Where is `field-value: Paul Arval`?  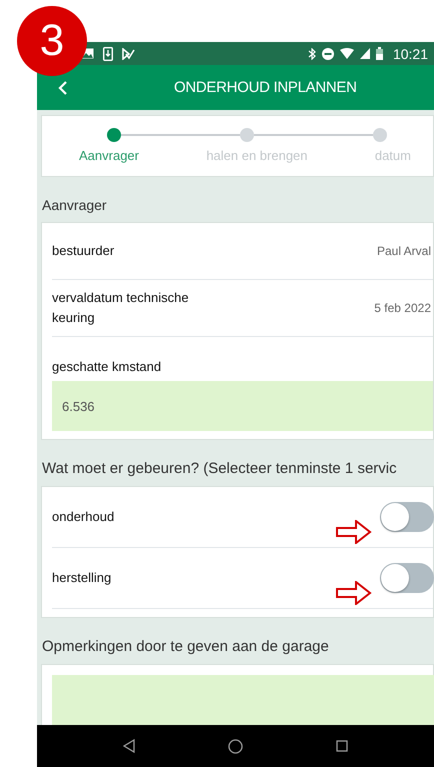
field-value: Paul Arval is located at coordinates (404, 251).